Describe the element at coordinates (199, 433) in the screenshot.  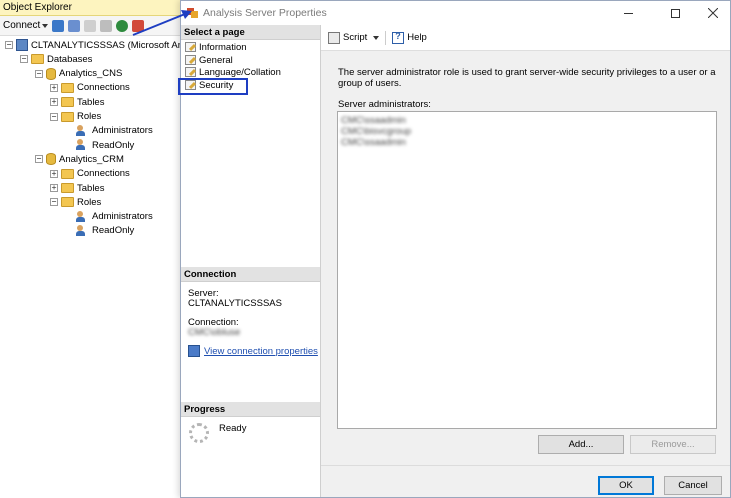
I see `progress-spinner-icon` at that location.